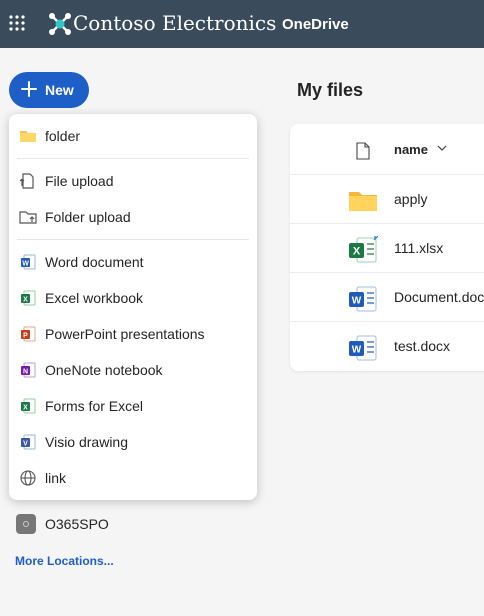  What do you see at coordinates (387, 297) in the screenshot?
I see `file-row: W Document.docx` at bounding box center [387, 297].